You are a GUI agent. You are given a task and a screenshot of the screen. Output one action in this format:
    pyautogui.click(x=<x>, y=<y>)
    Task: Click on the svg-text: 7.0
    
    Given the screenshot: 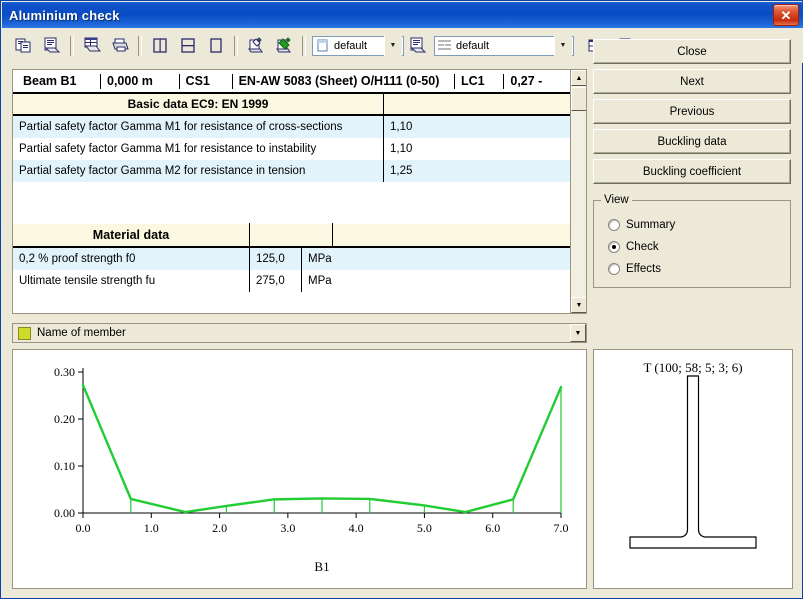 What is the action you would take?
    pyautogui.click(x=561, y=528)
    